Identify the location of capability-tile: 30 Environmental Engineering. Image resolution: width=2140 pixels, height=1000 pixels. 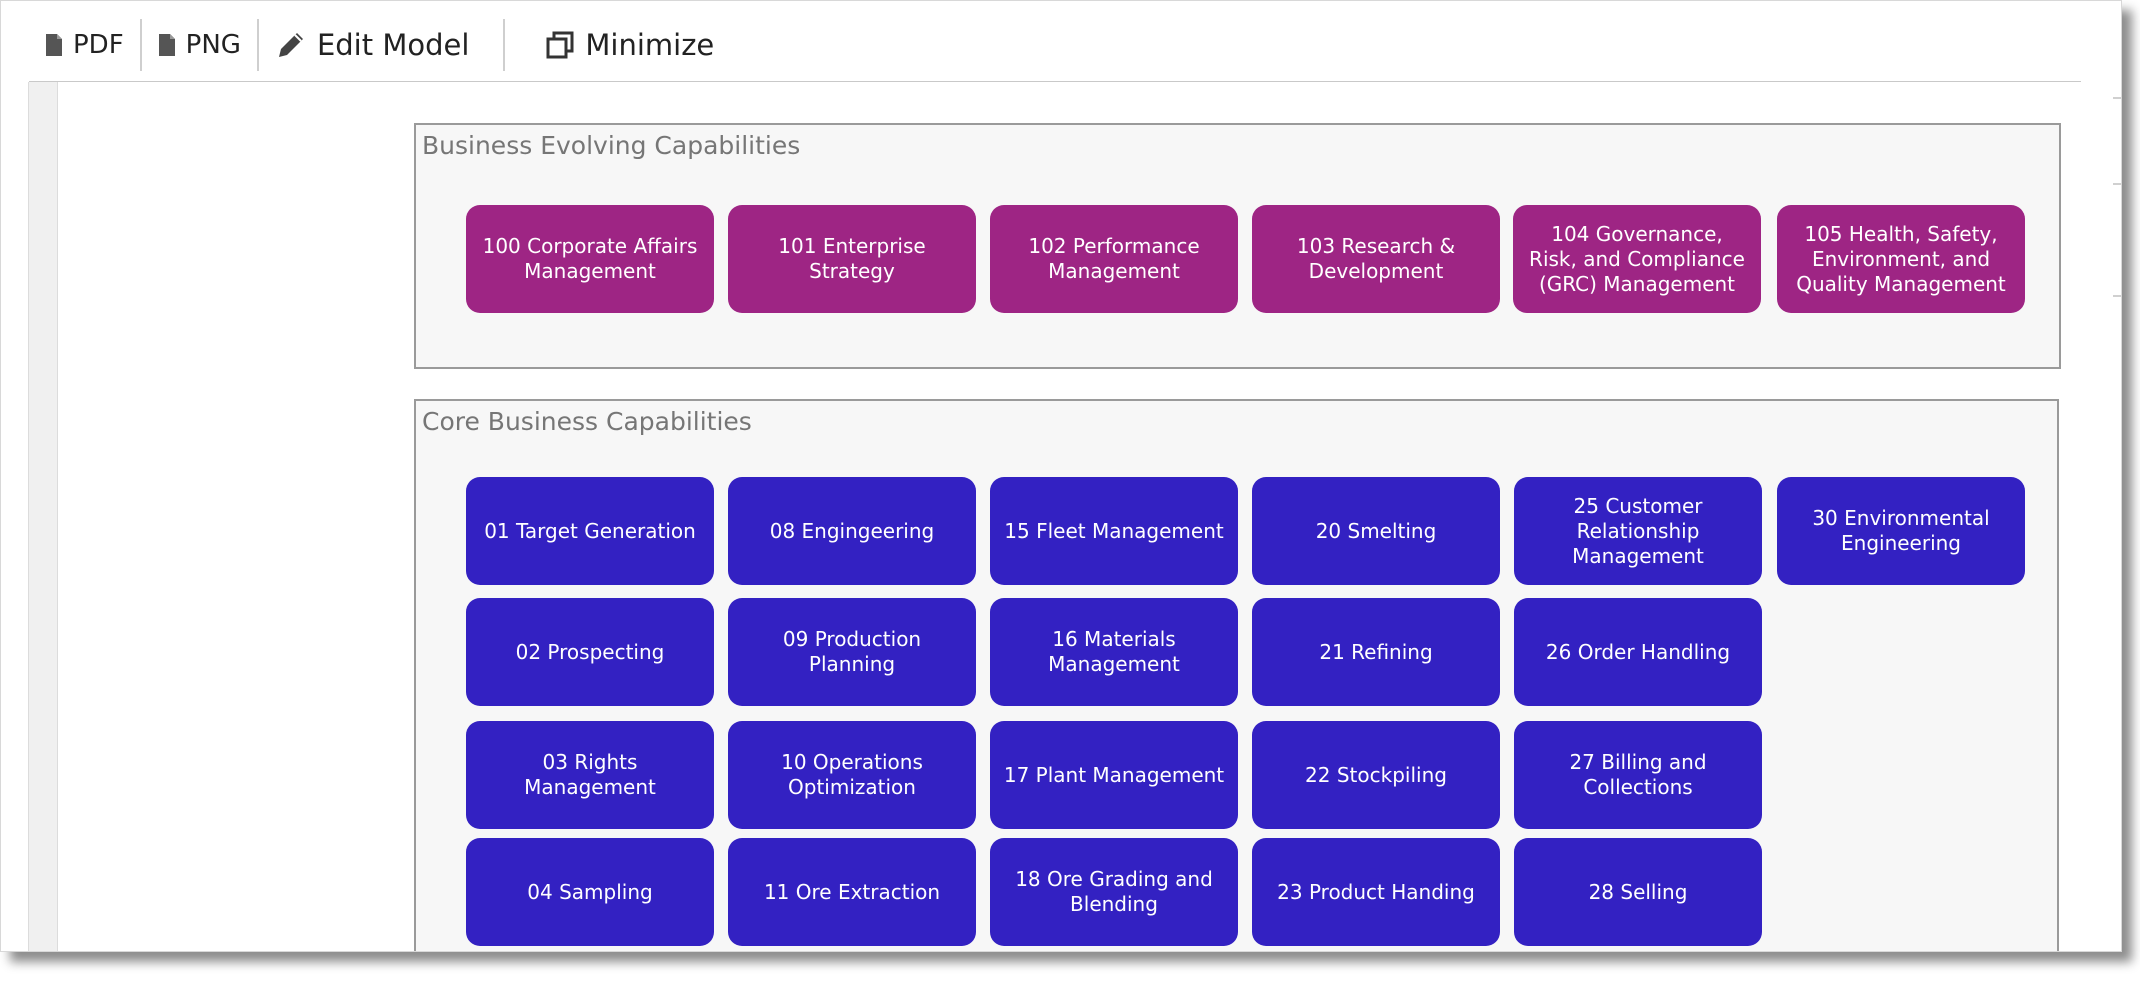
(1901, 531).